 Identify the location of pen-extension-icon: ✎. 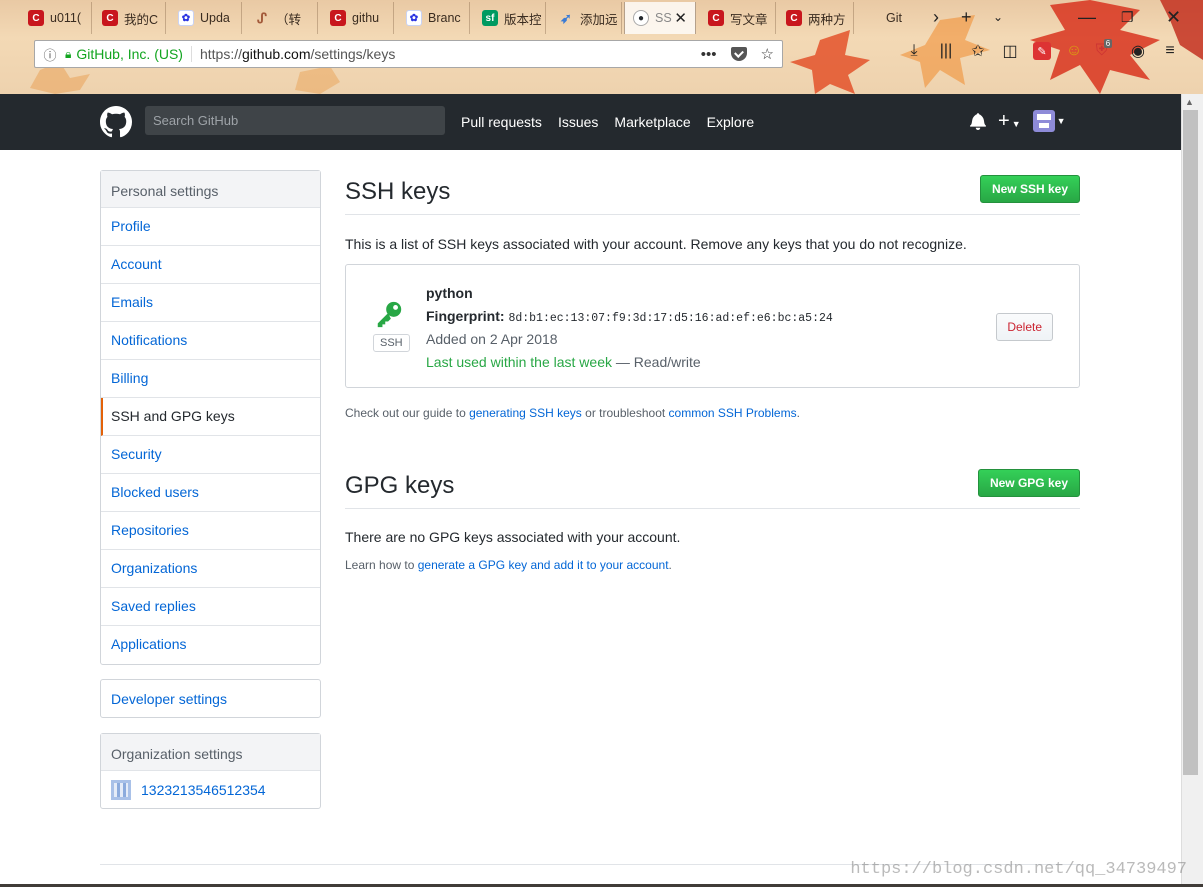
(1042, 51).